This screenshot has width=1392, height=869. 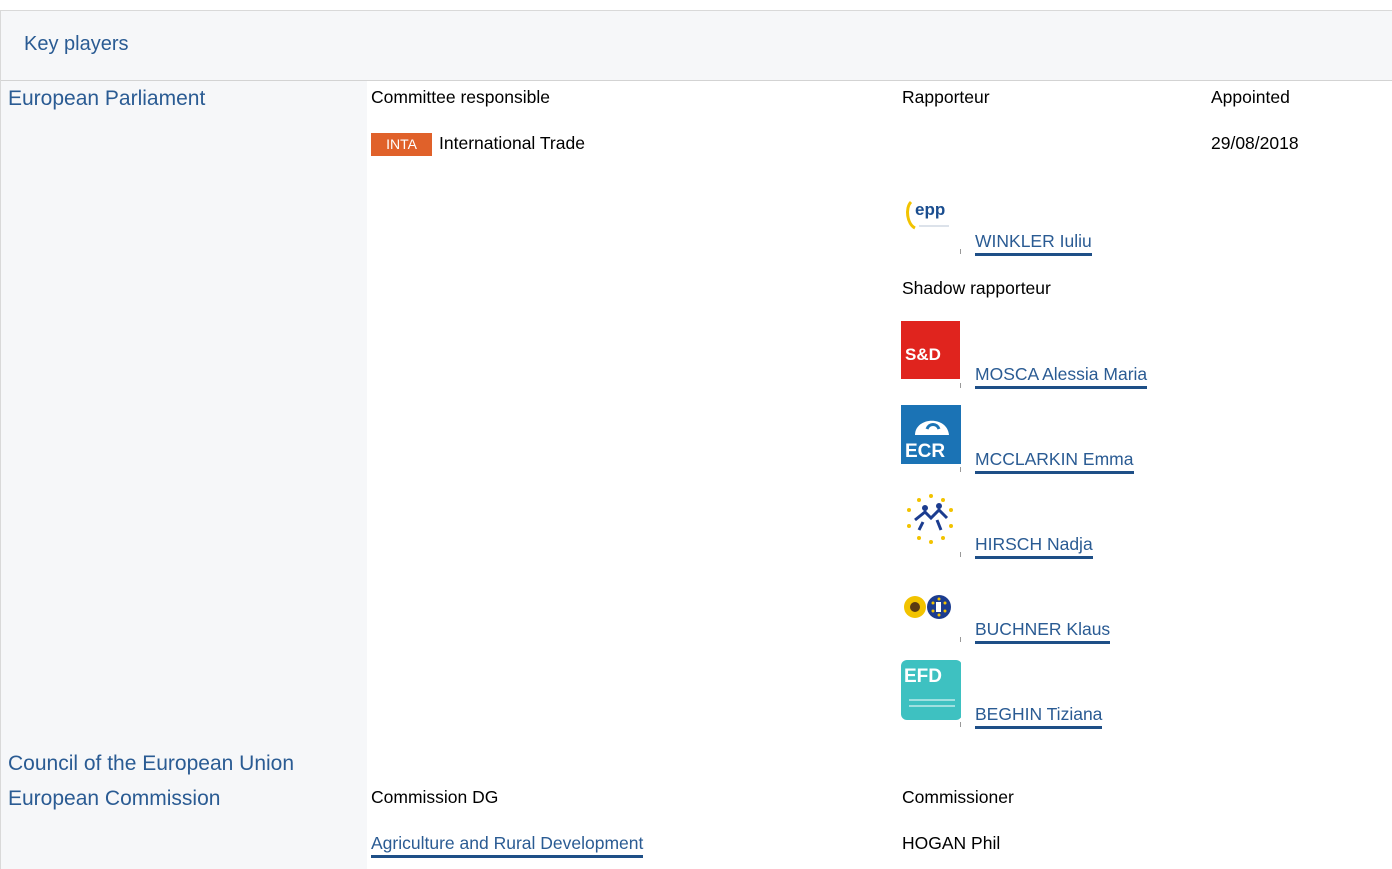 What do you see at coordinates (923, 676) in the screenshot?
I see `svg-text: EFD` at bounding box center [923, 676].